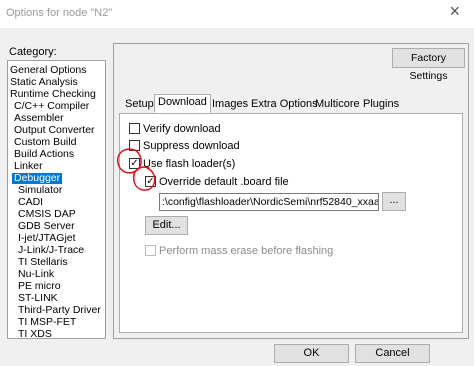  What do you see at coordinates (230, 104) in the screenshot?
I see `tab-images: Images` at bounding box center [230, 104].